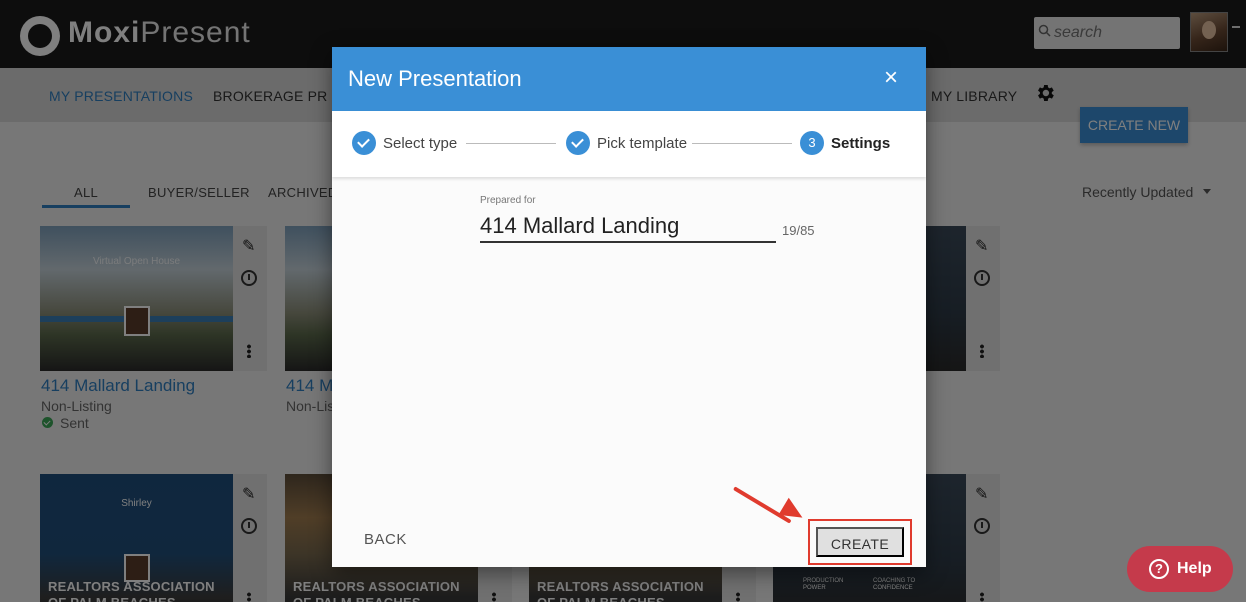 This screenshot has width=1246, height=602. Describe the element at coordinates (629, 79) in the screenshot. I see `dialog-header: New Presentation ×` at that location.